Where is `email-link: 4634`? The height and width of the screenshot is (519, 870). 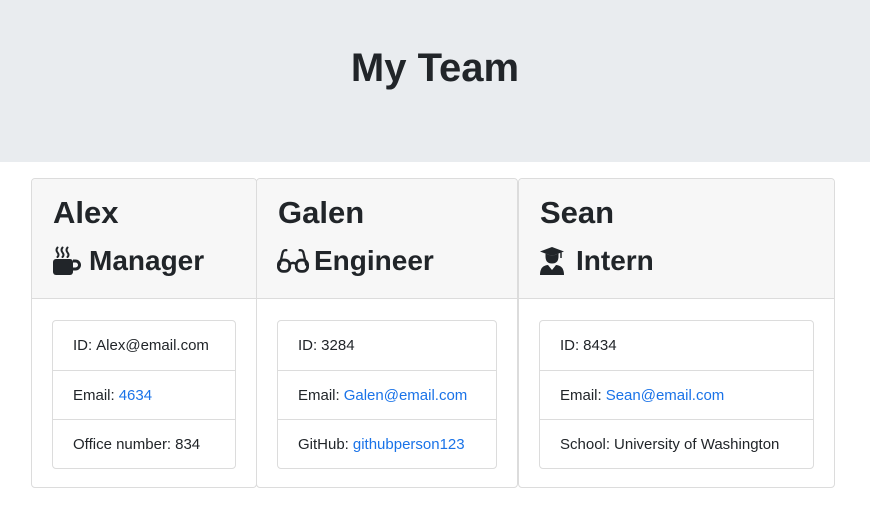 email-link: 4634 is located at coordinates (135, 395).